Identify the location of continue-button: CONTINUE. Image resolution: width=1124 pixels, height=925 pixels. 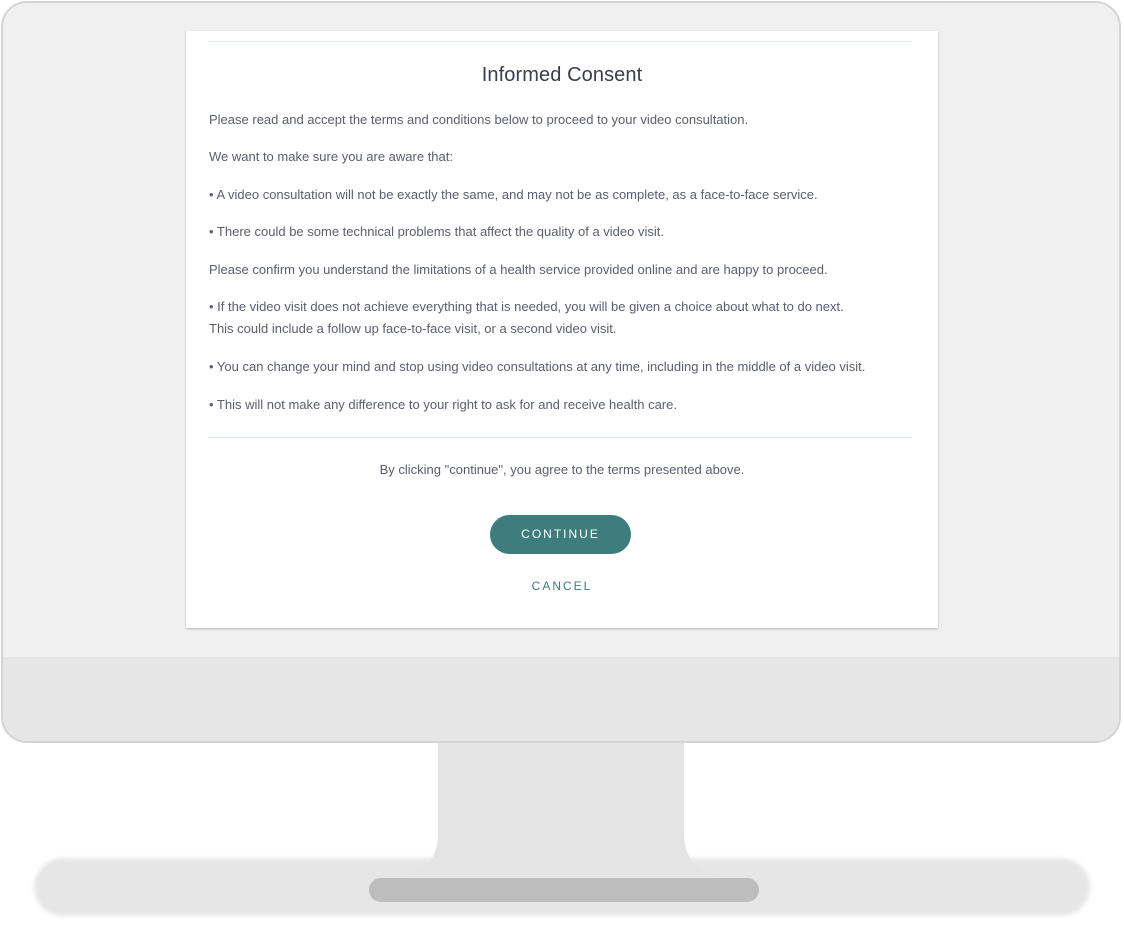
(560, 534).